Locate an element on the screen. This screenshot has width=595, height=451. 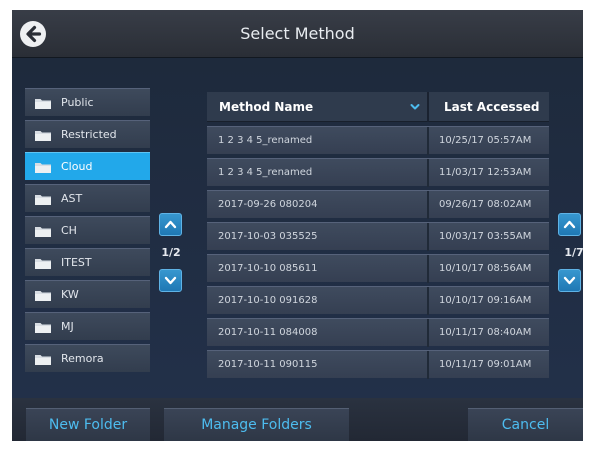
folder-label: Public is located at coordinates (77, 102).